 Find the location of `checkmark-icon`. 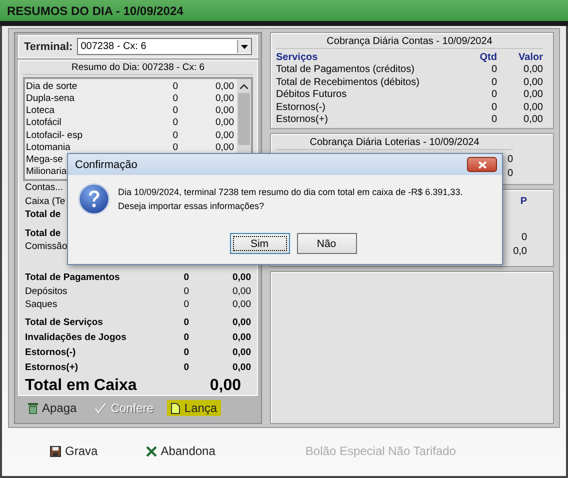

checkmark-icon is located at coordinates (100, 408).